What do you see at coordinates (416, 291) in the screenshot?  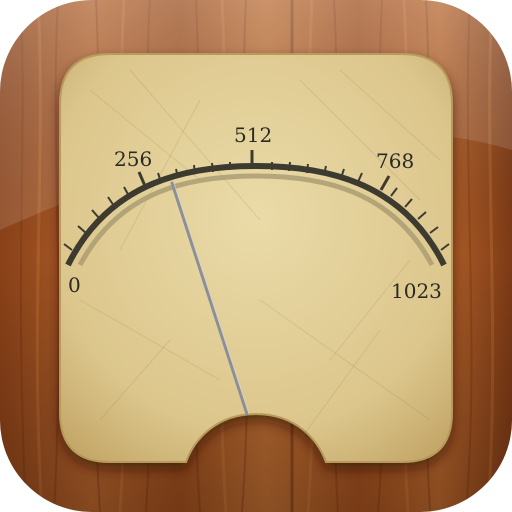 I see `scale-label-max: 1023` at bounding box center [416, 291].